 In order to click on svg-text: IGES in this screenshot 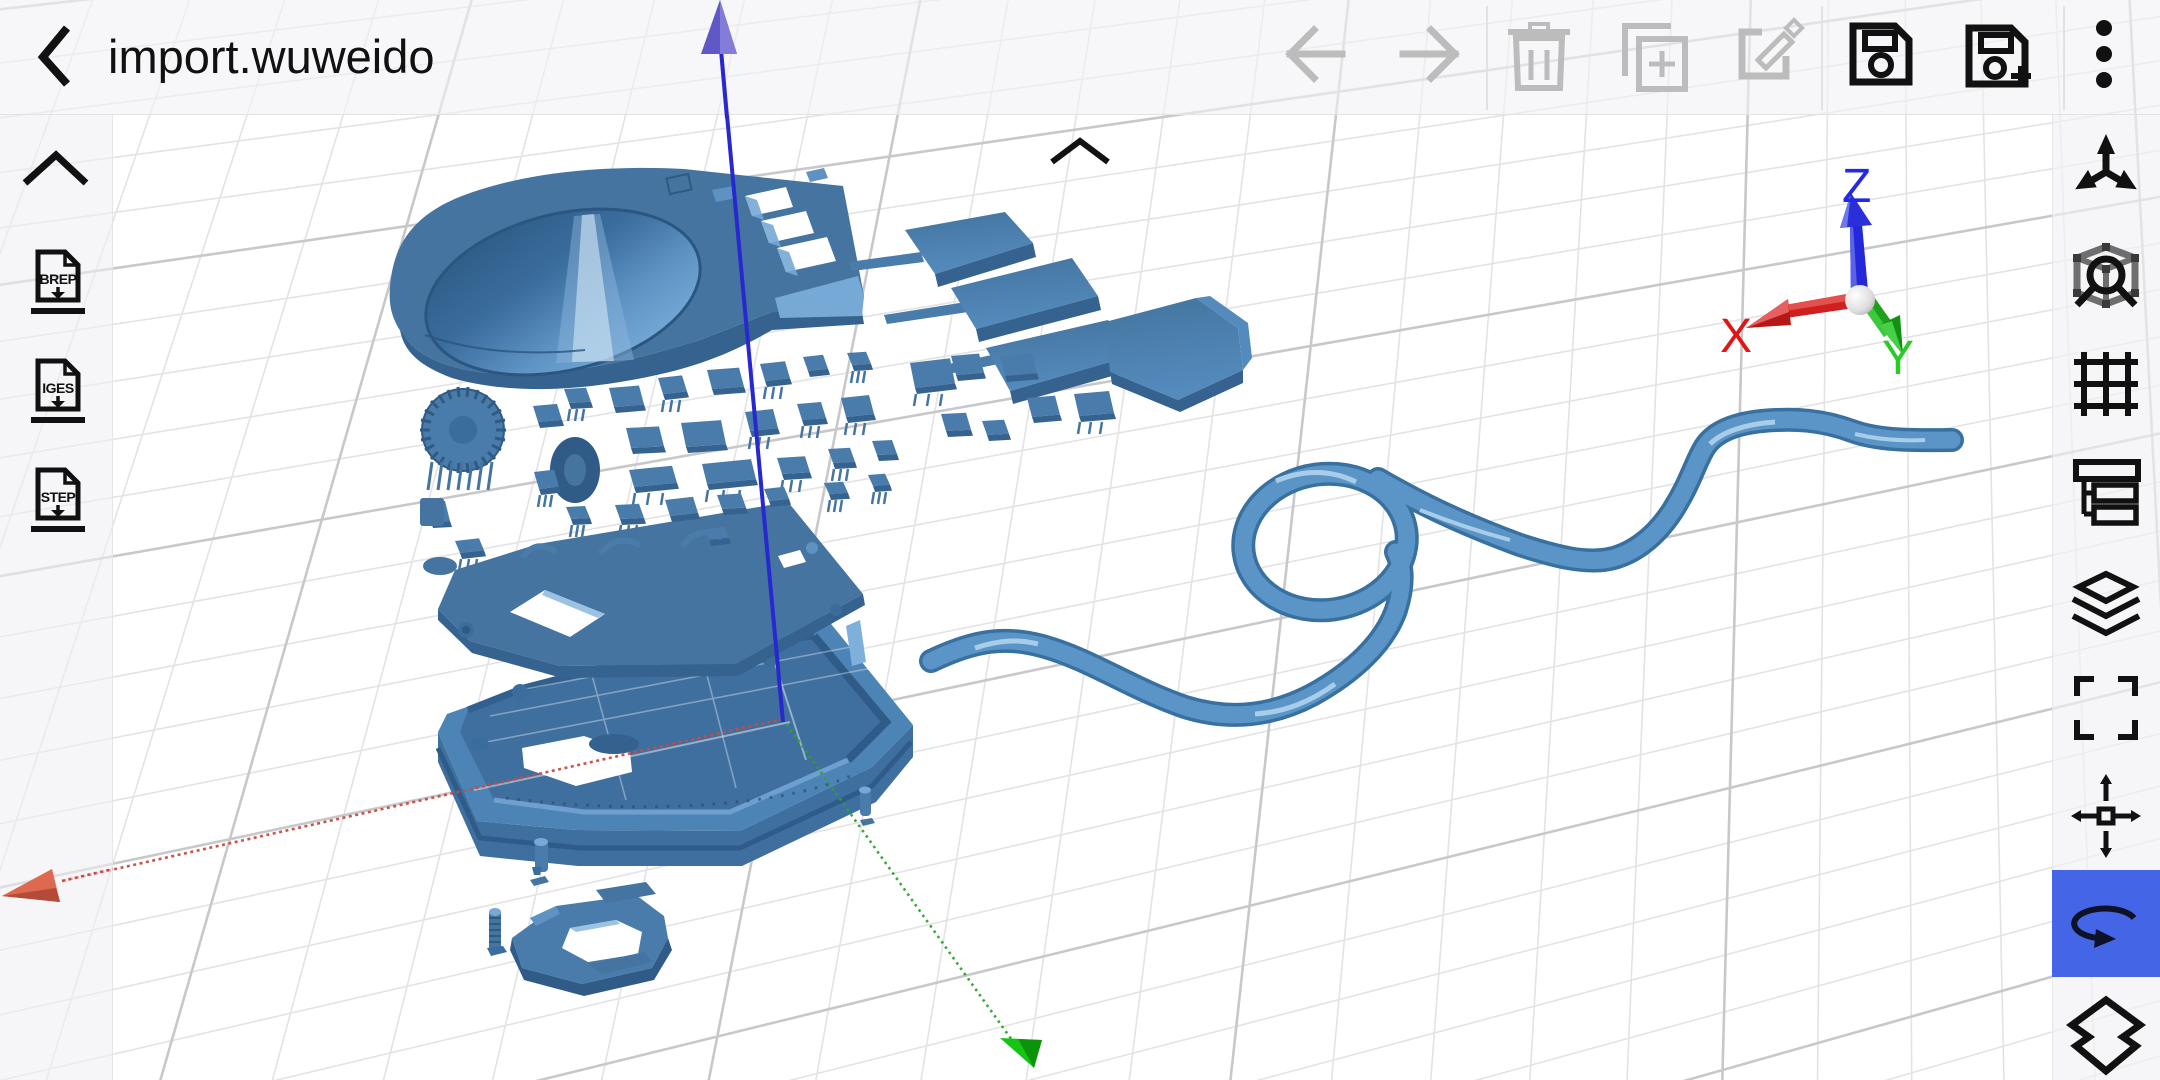, I will do `click(58, 388)`.